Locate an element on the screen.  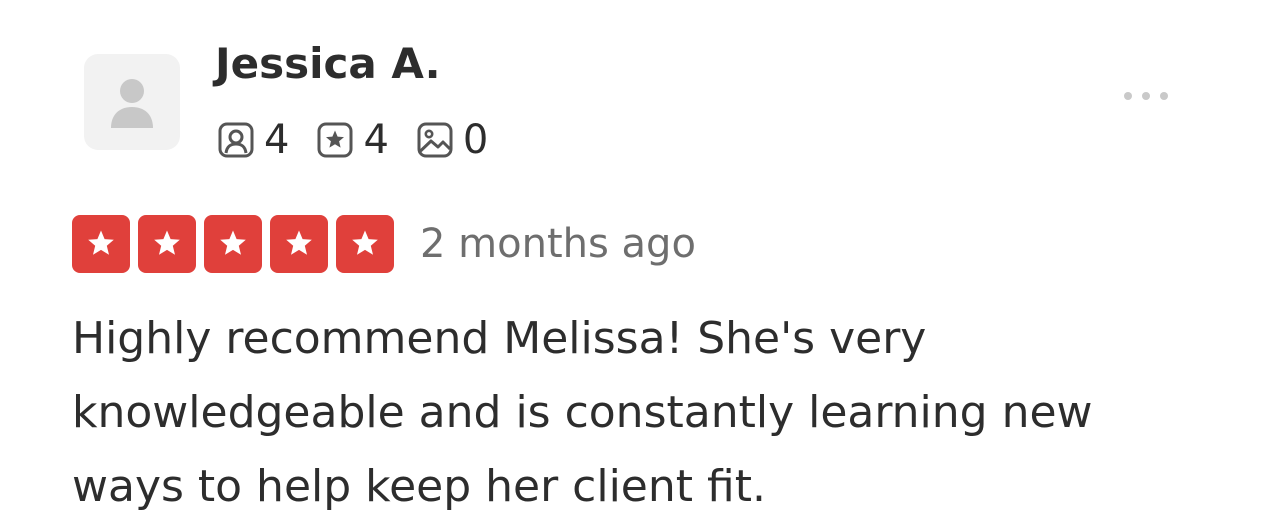
photos-icon is located at coordinates (435, 140).